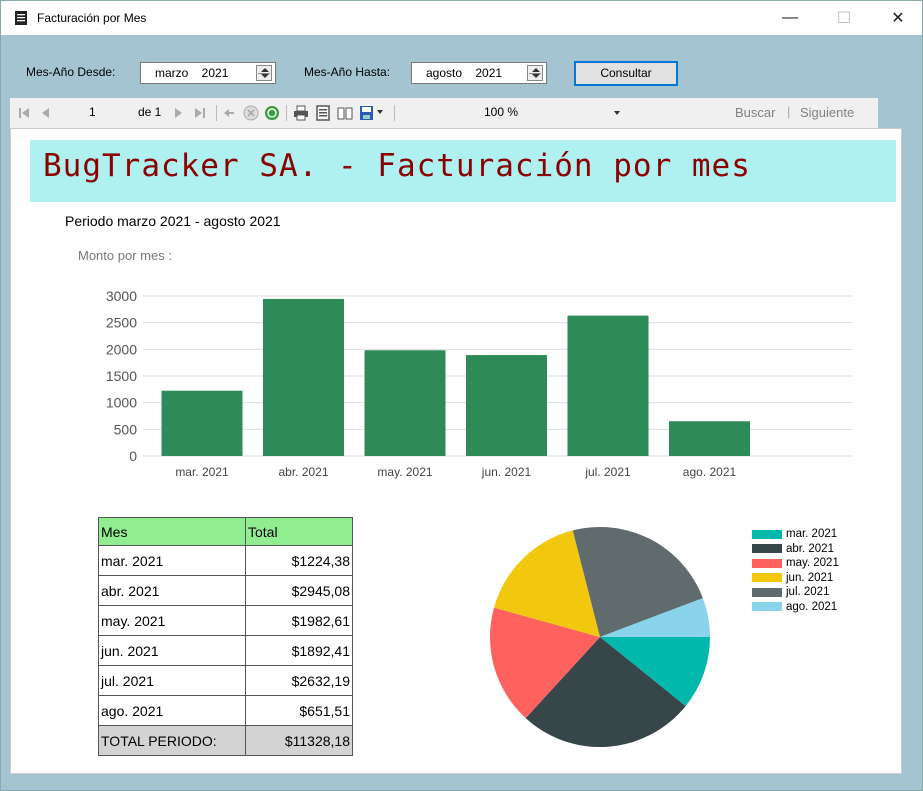 This screenshot has width=923, height=791. Describe the element at coordinates (172, 740) in the screenshot. I see `total-label: TOTAL PERIODO:` at that location.